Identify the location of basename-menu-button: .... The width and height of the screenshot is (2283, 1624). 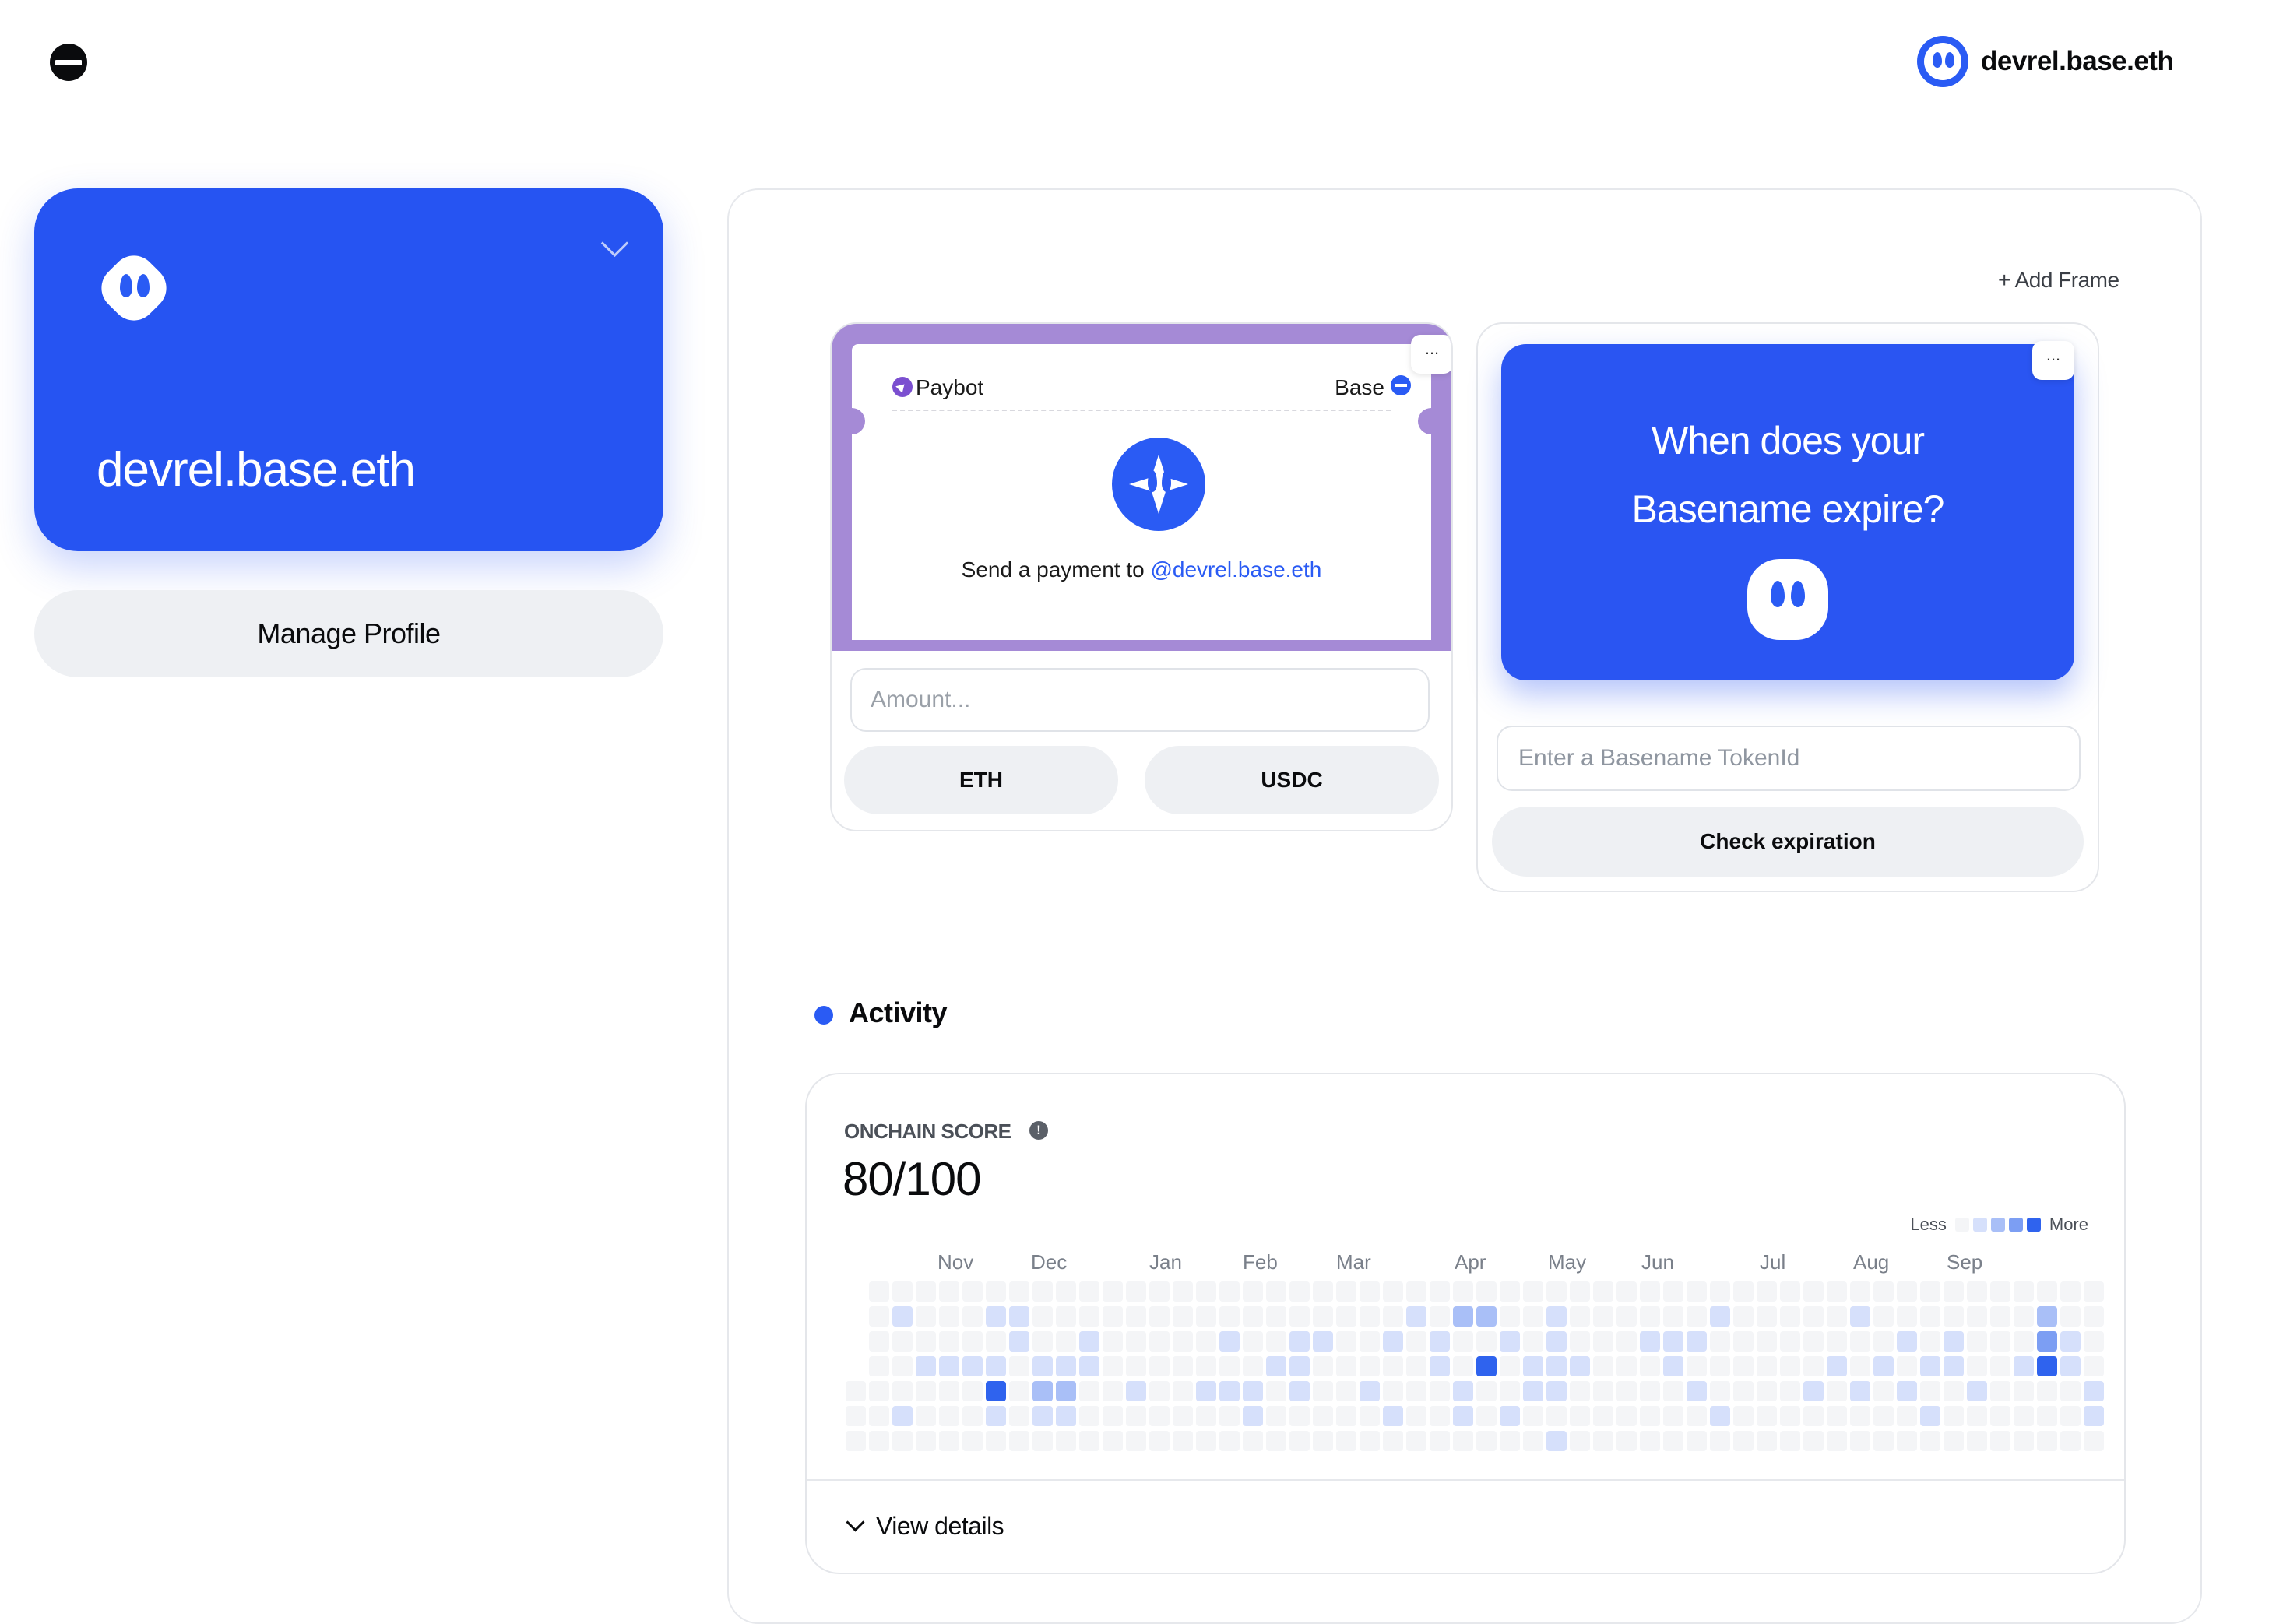
(2053, 360).